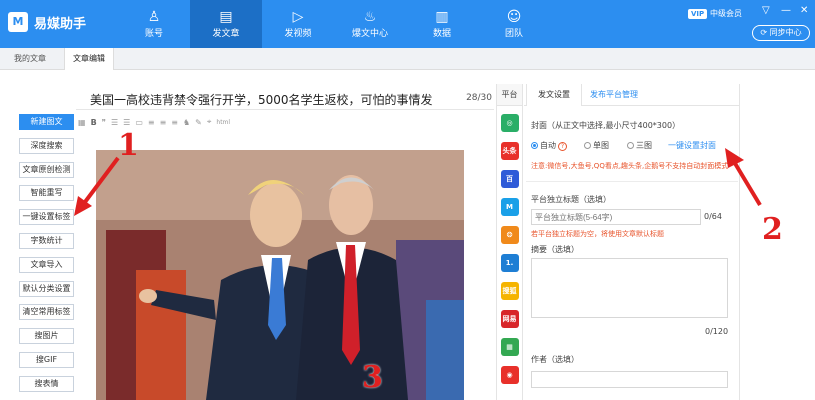  I want to click on annotation-overlay, so click(418, 182).